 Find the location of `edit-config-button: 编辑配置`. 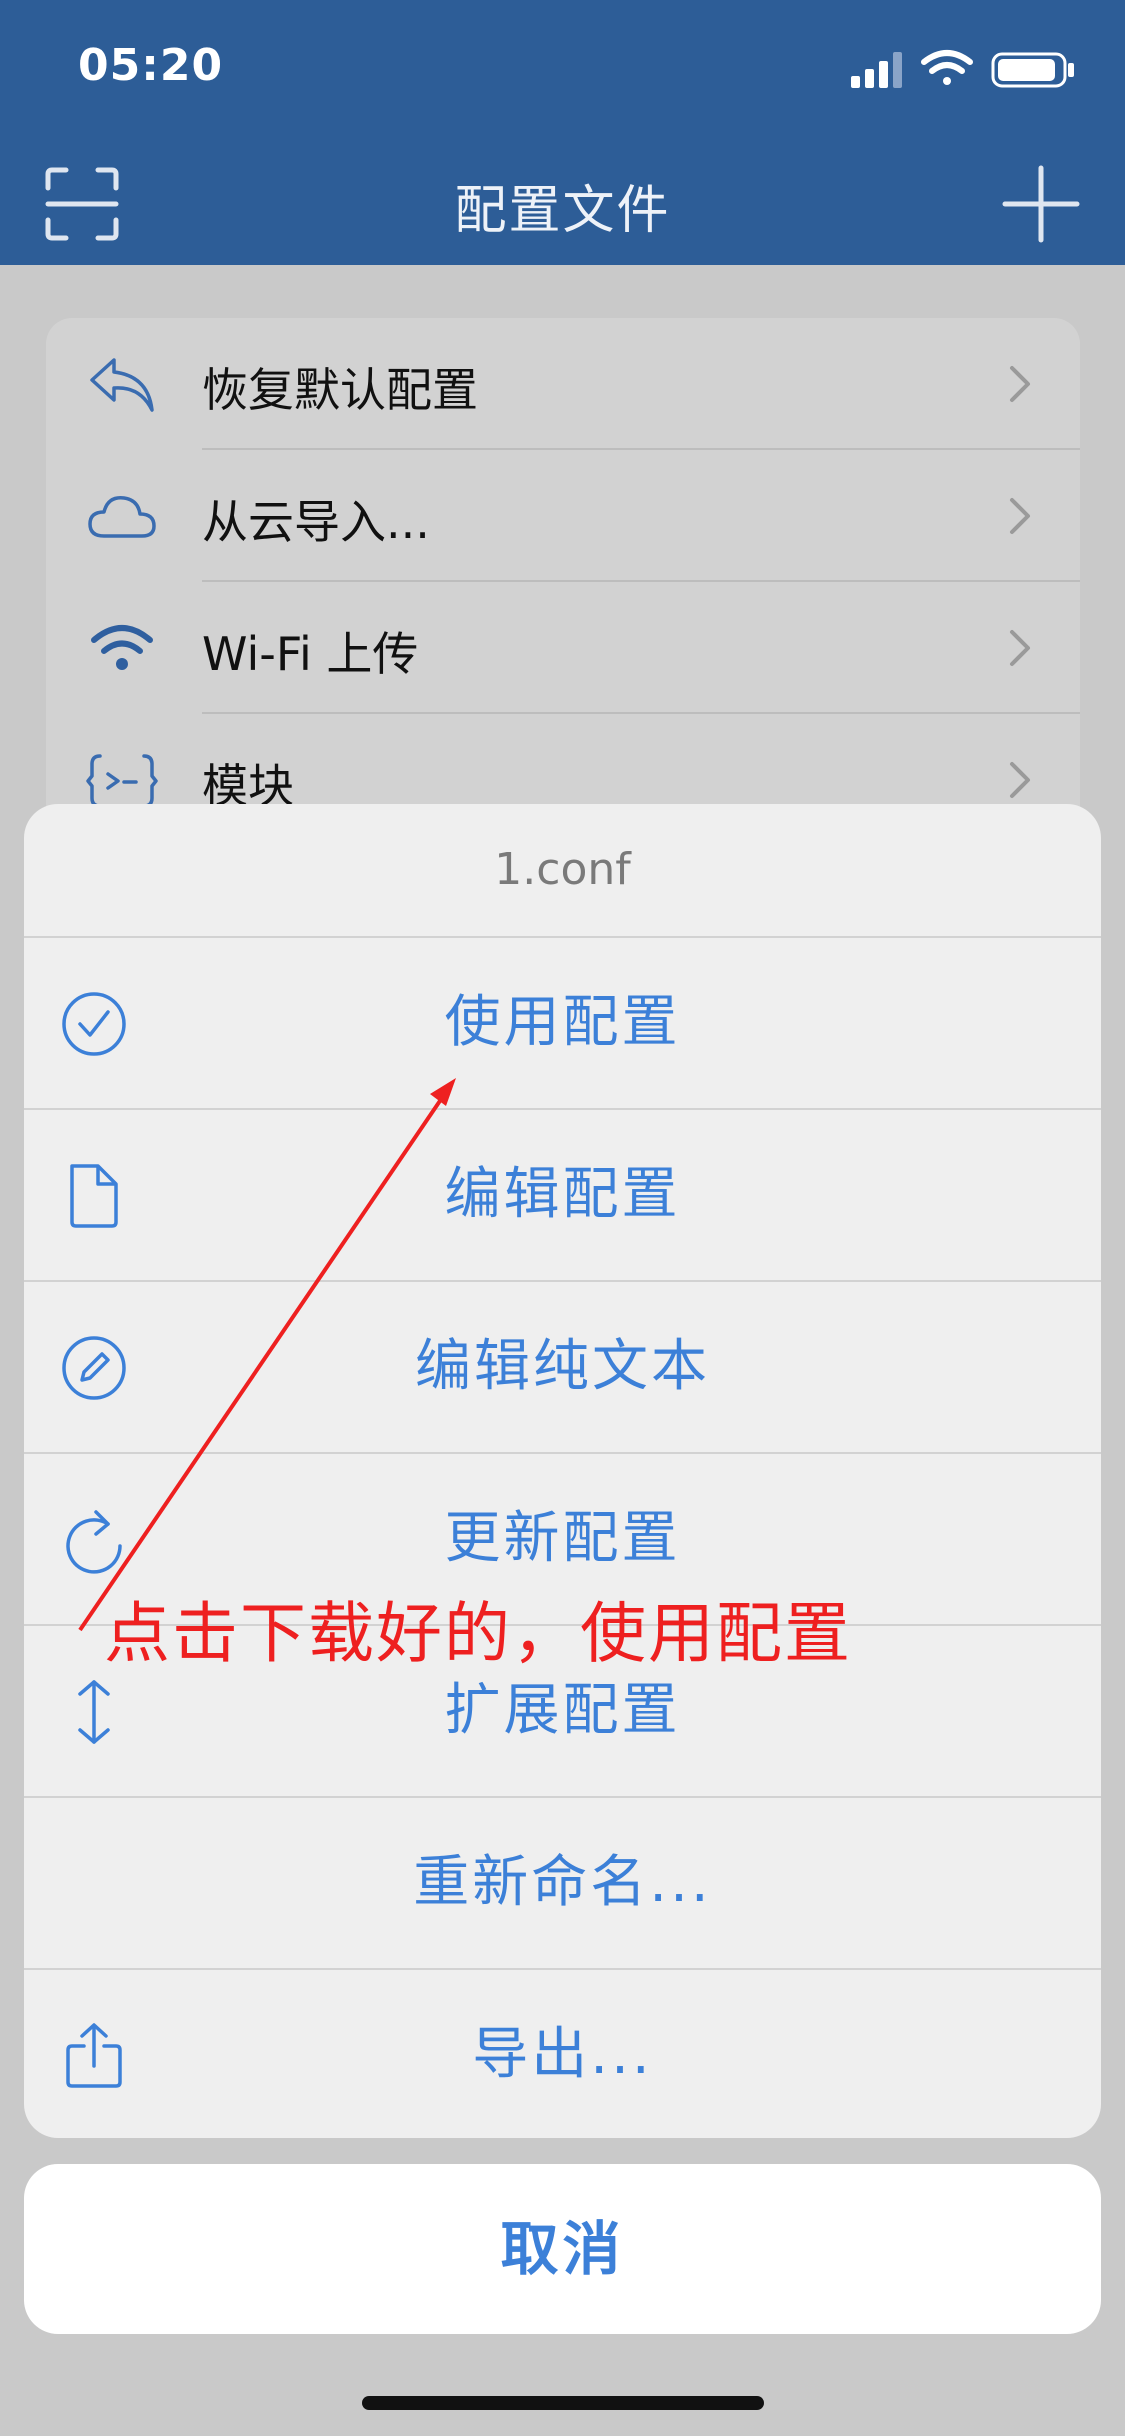

edit-config-button: 编辑配置 is located at coordinates (562, 1194).